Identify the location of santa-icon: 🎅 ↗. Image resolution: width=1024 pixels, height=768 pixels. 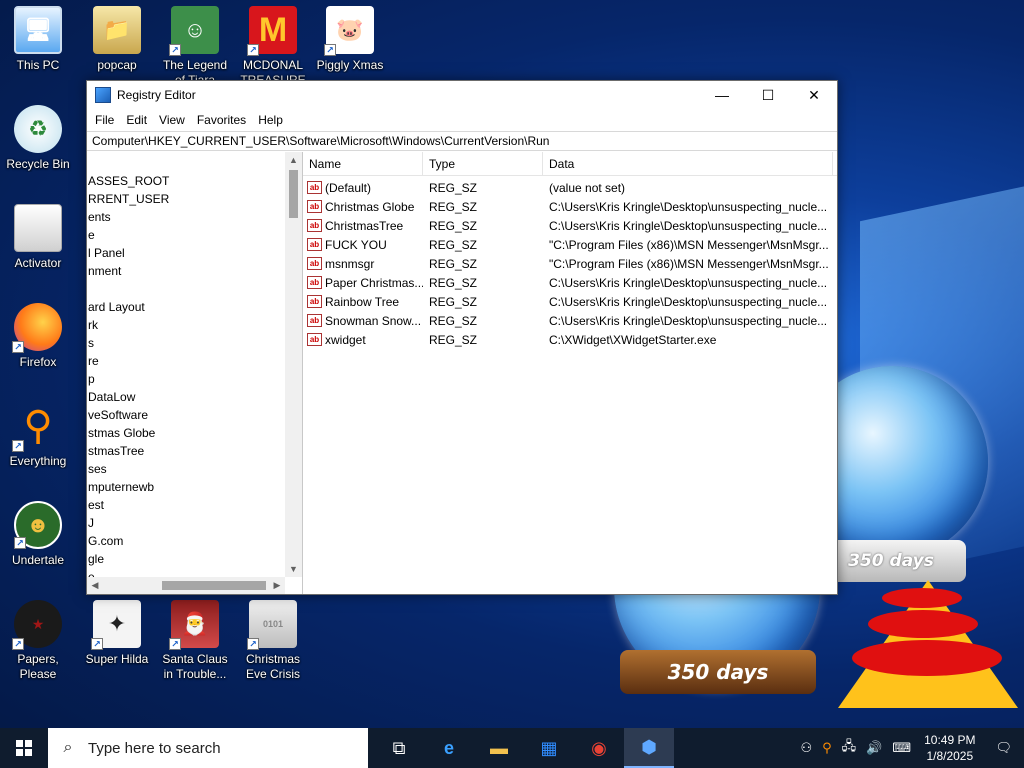
(194, 625).